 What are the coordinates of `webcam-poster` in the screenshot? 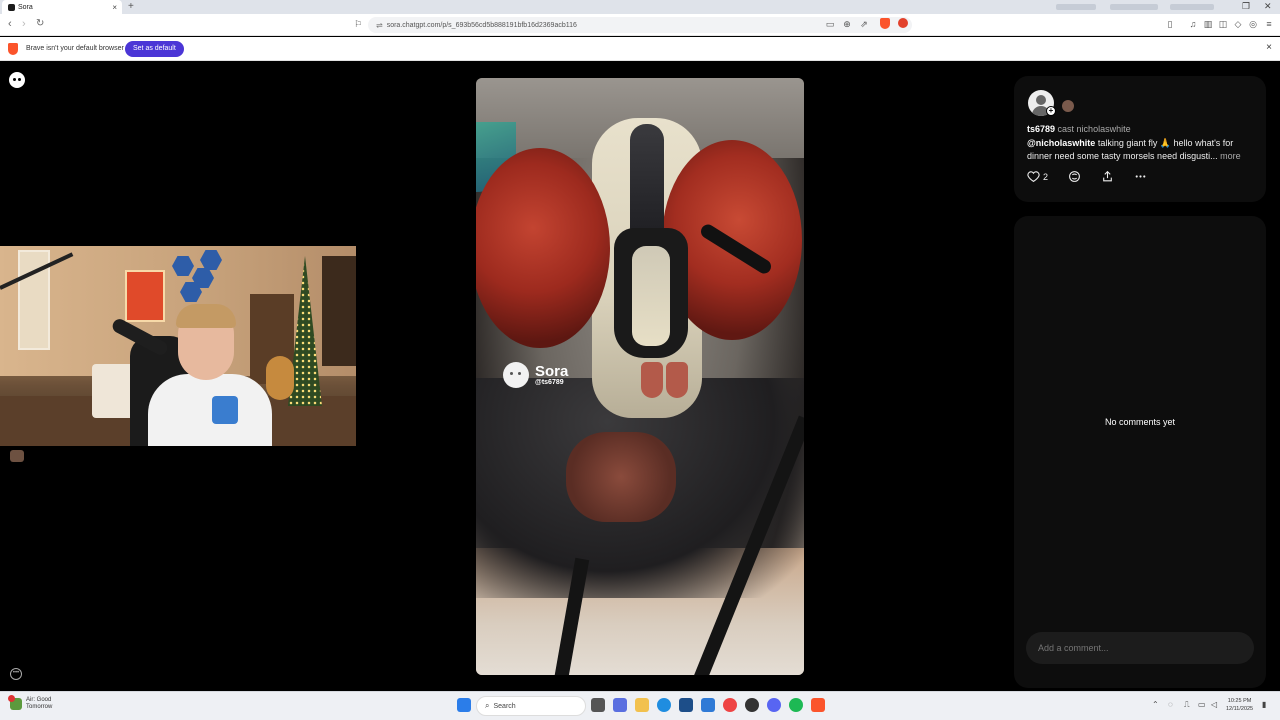 It's located at (145, 296).